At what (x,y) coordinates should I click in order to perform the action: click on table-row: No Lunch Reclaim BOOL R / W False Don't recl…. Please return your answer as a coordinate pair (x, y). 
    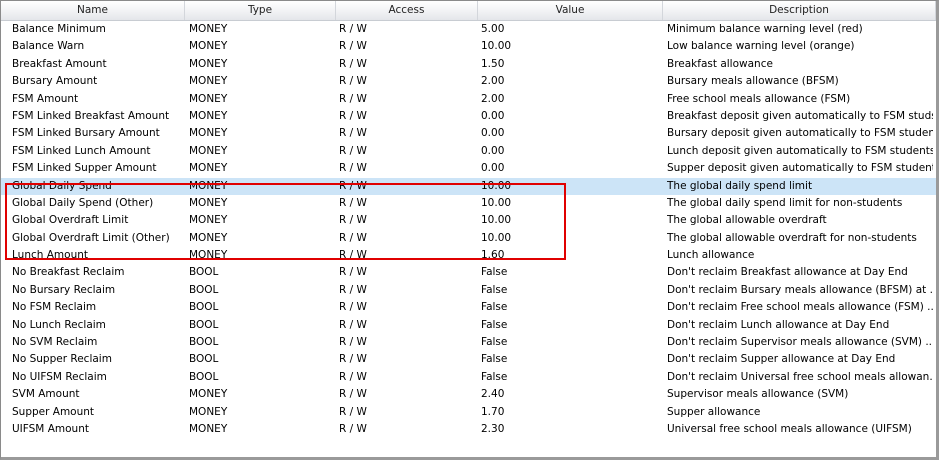
    Looking at the image, I should click on (468, 325).